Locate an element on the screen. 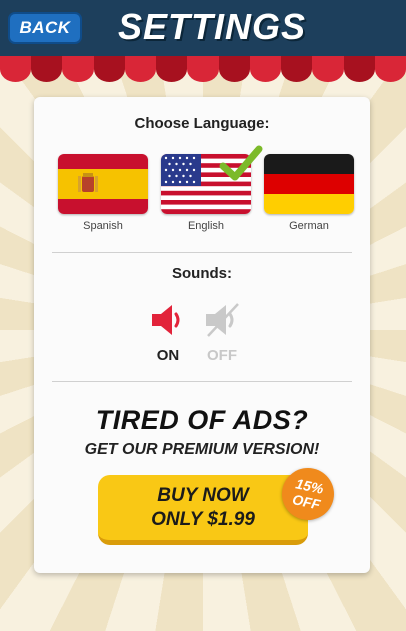 This screenshot has width=406, height=631. language-option-german is located at coordinates (309, 184).